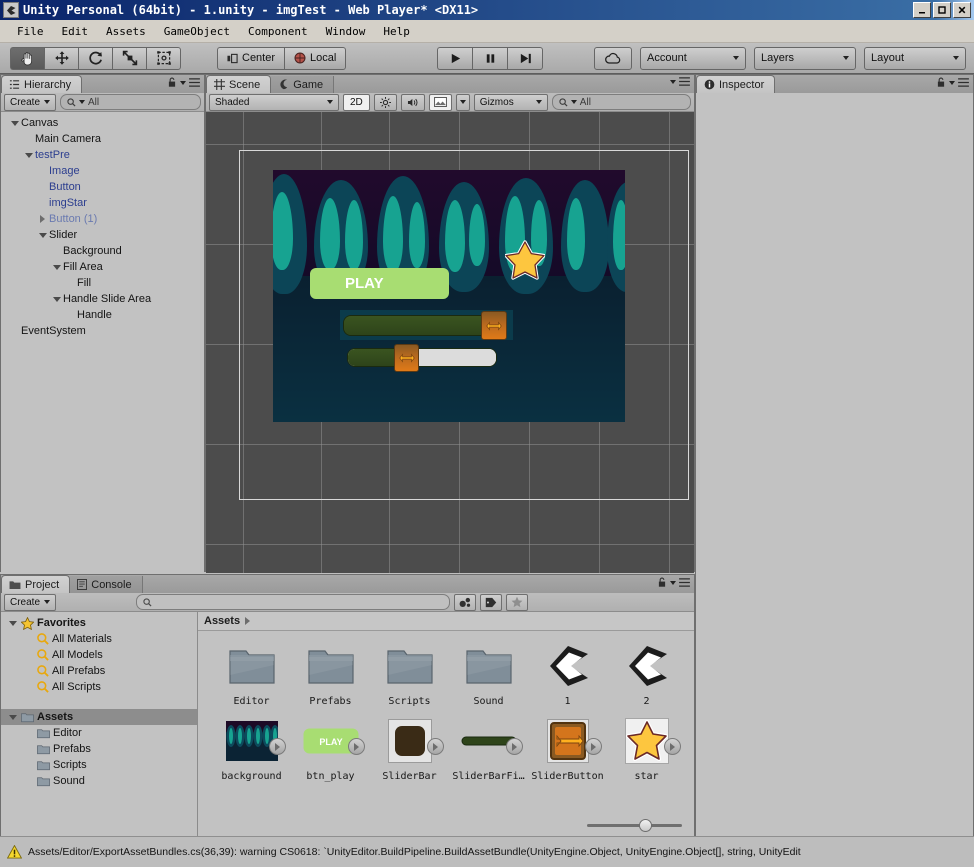 The width and height of the screenshot is (974, 867). Describe the element at coordinates (130, 102) in the screenshot. I see `hierarchy-search-input: All` at that location.